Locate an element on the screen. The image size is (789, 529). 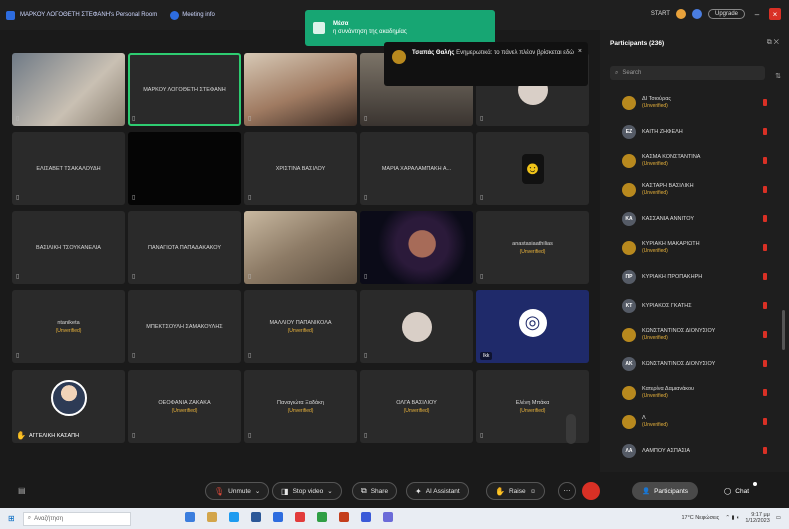
video-tile: ΒΑΣΙΛΙΚΗ ΤΣΟΥΚΑΝΕΛΙΑ ▯ is located at coordinates (68, 247).